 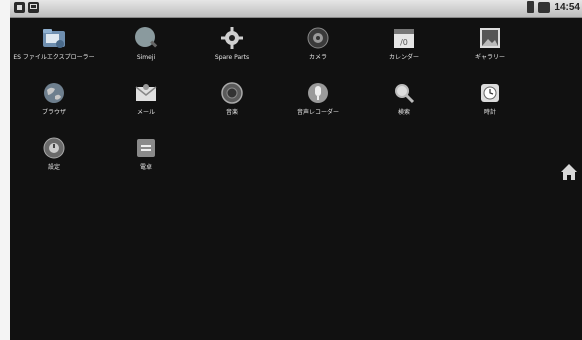 What do you see at coordinates (489, 112) in the screenshot?
I see `app-label: 時計` at bounding box center [489, 112].